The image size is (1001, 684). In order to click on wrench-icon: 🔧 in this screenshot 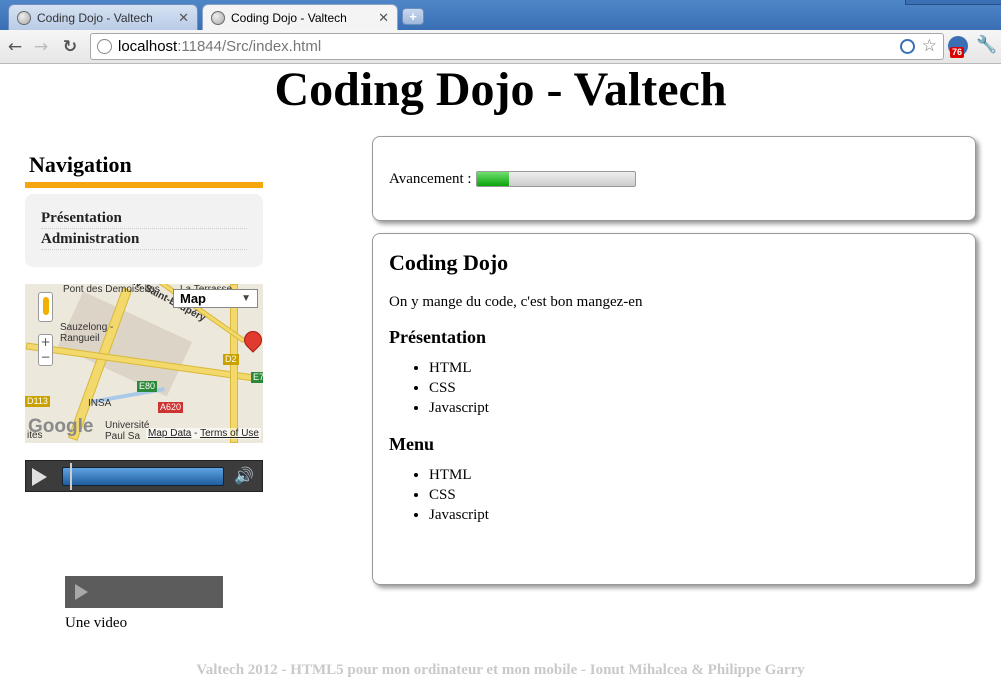, I will do `click(986, 45)`.